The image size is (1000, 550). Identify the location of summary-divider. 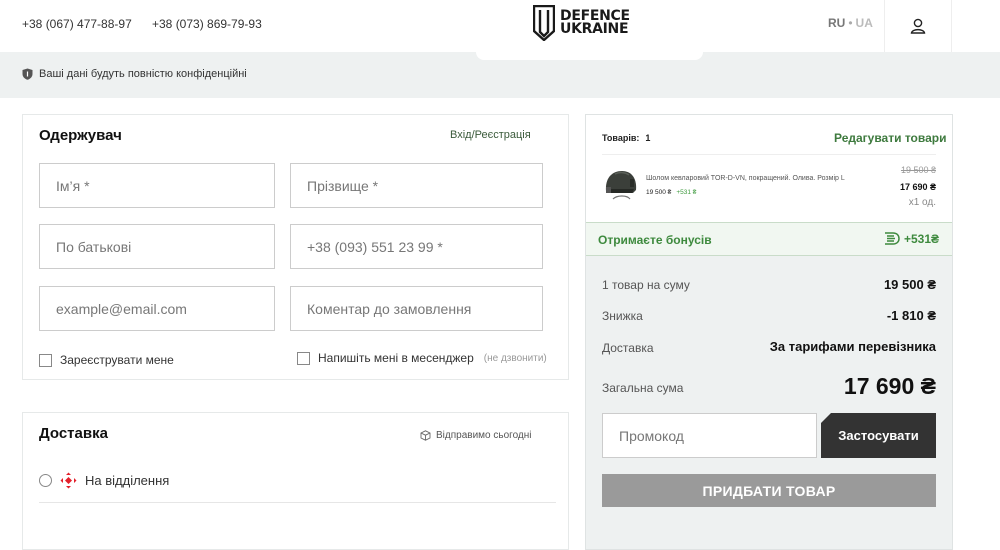
(769, 154).